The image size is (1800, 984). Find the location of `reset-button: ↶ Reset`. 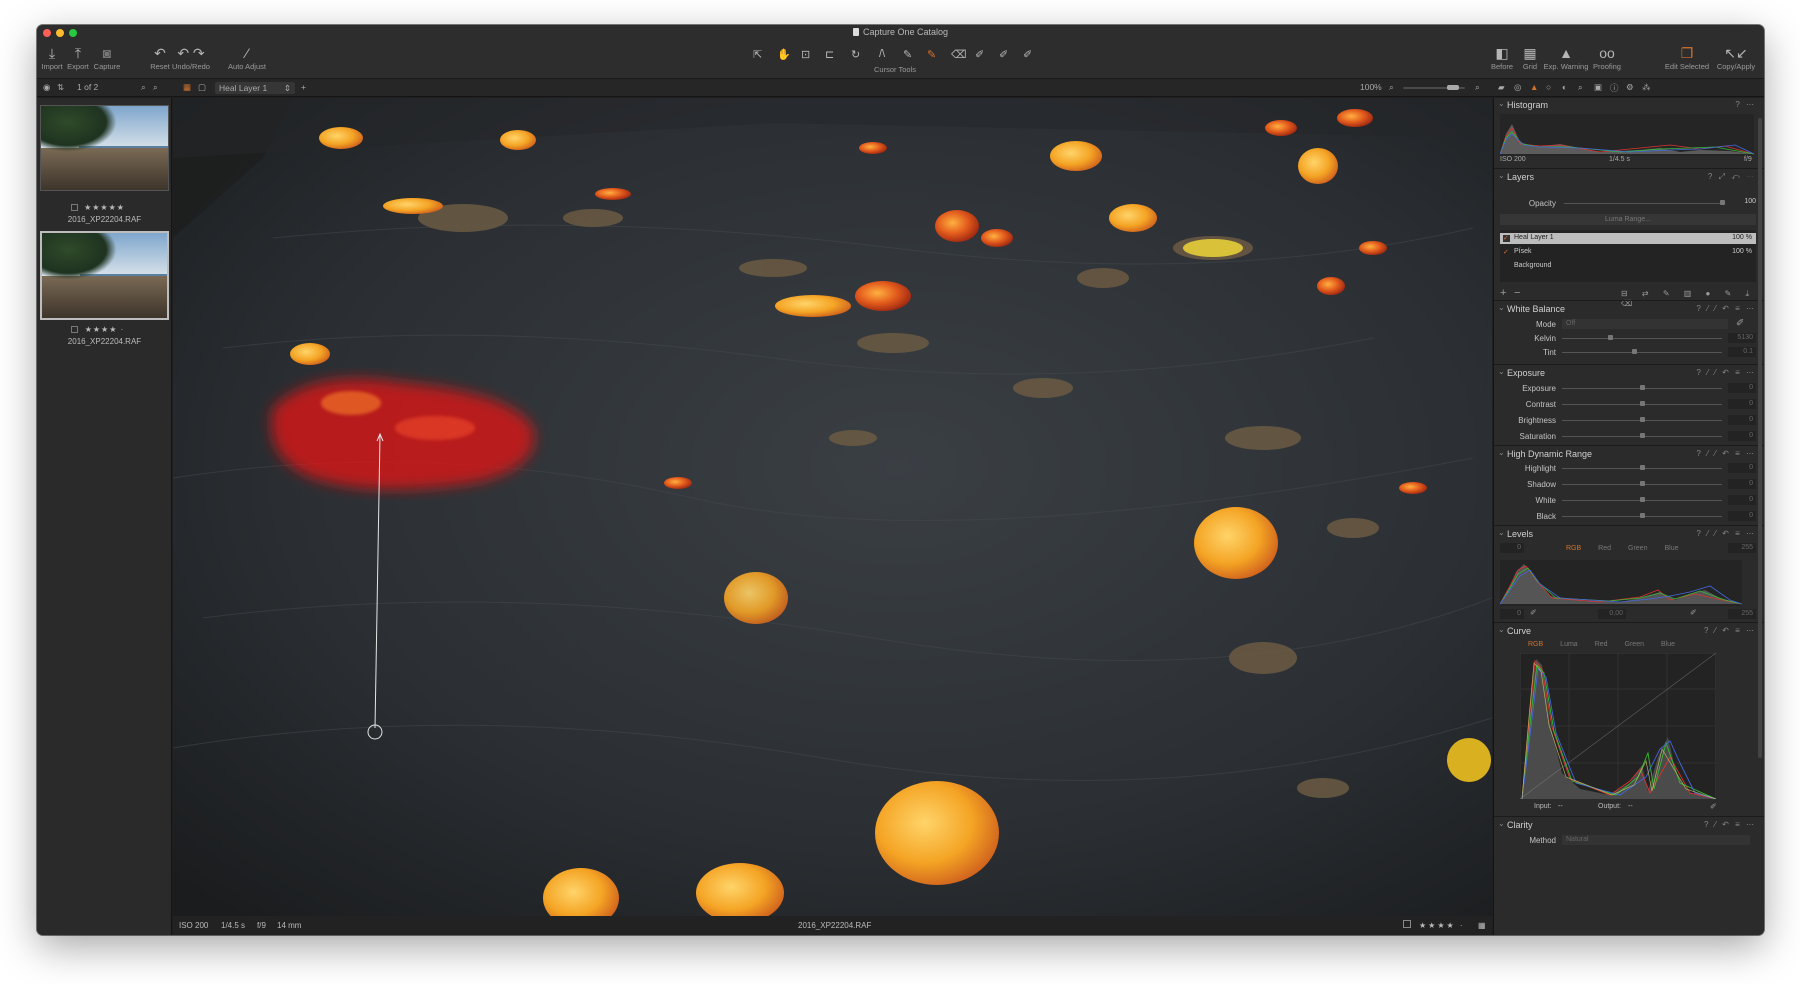

reset-button: ↶ Reset is located at coordinates (160, 57).